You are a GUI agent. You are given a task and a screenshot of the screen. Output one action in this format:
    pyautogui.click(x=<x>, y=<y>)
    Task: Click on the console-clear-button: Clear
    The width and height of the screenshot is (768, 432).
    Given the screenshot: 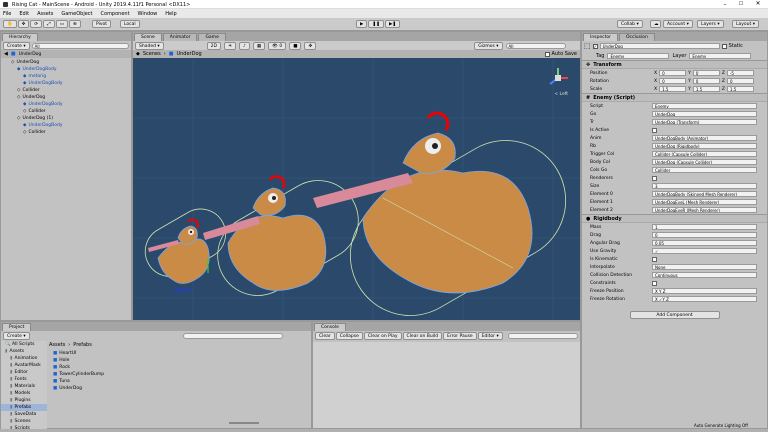 What is the action you would take?
    pyautogui.click(x=325, y=335)
    